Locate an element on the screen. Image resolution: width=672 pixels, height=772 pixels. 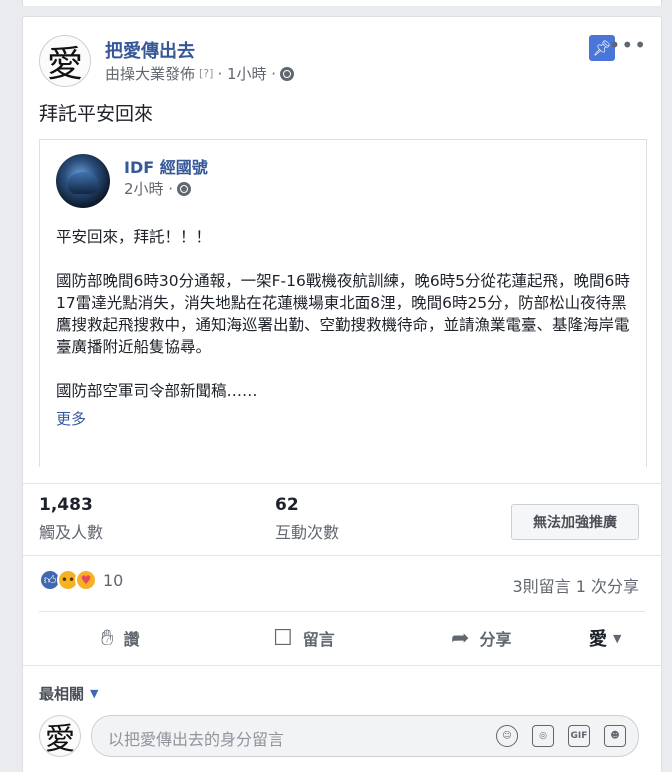
reach-value: 1,483 is located at coordinates (66, 505).